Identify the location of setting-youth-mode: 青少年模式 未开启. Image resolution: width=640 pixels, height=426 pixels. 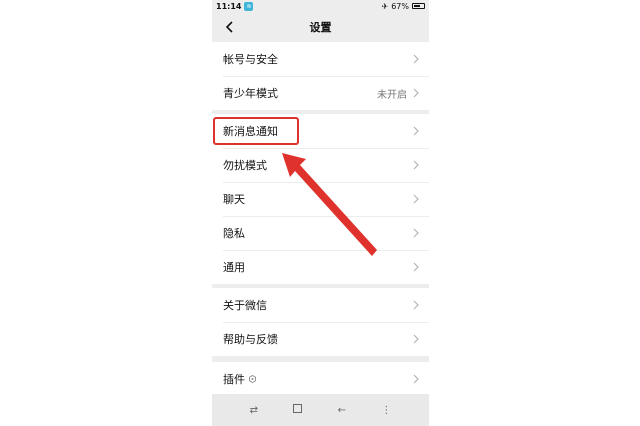
(320, 93).